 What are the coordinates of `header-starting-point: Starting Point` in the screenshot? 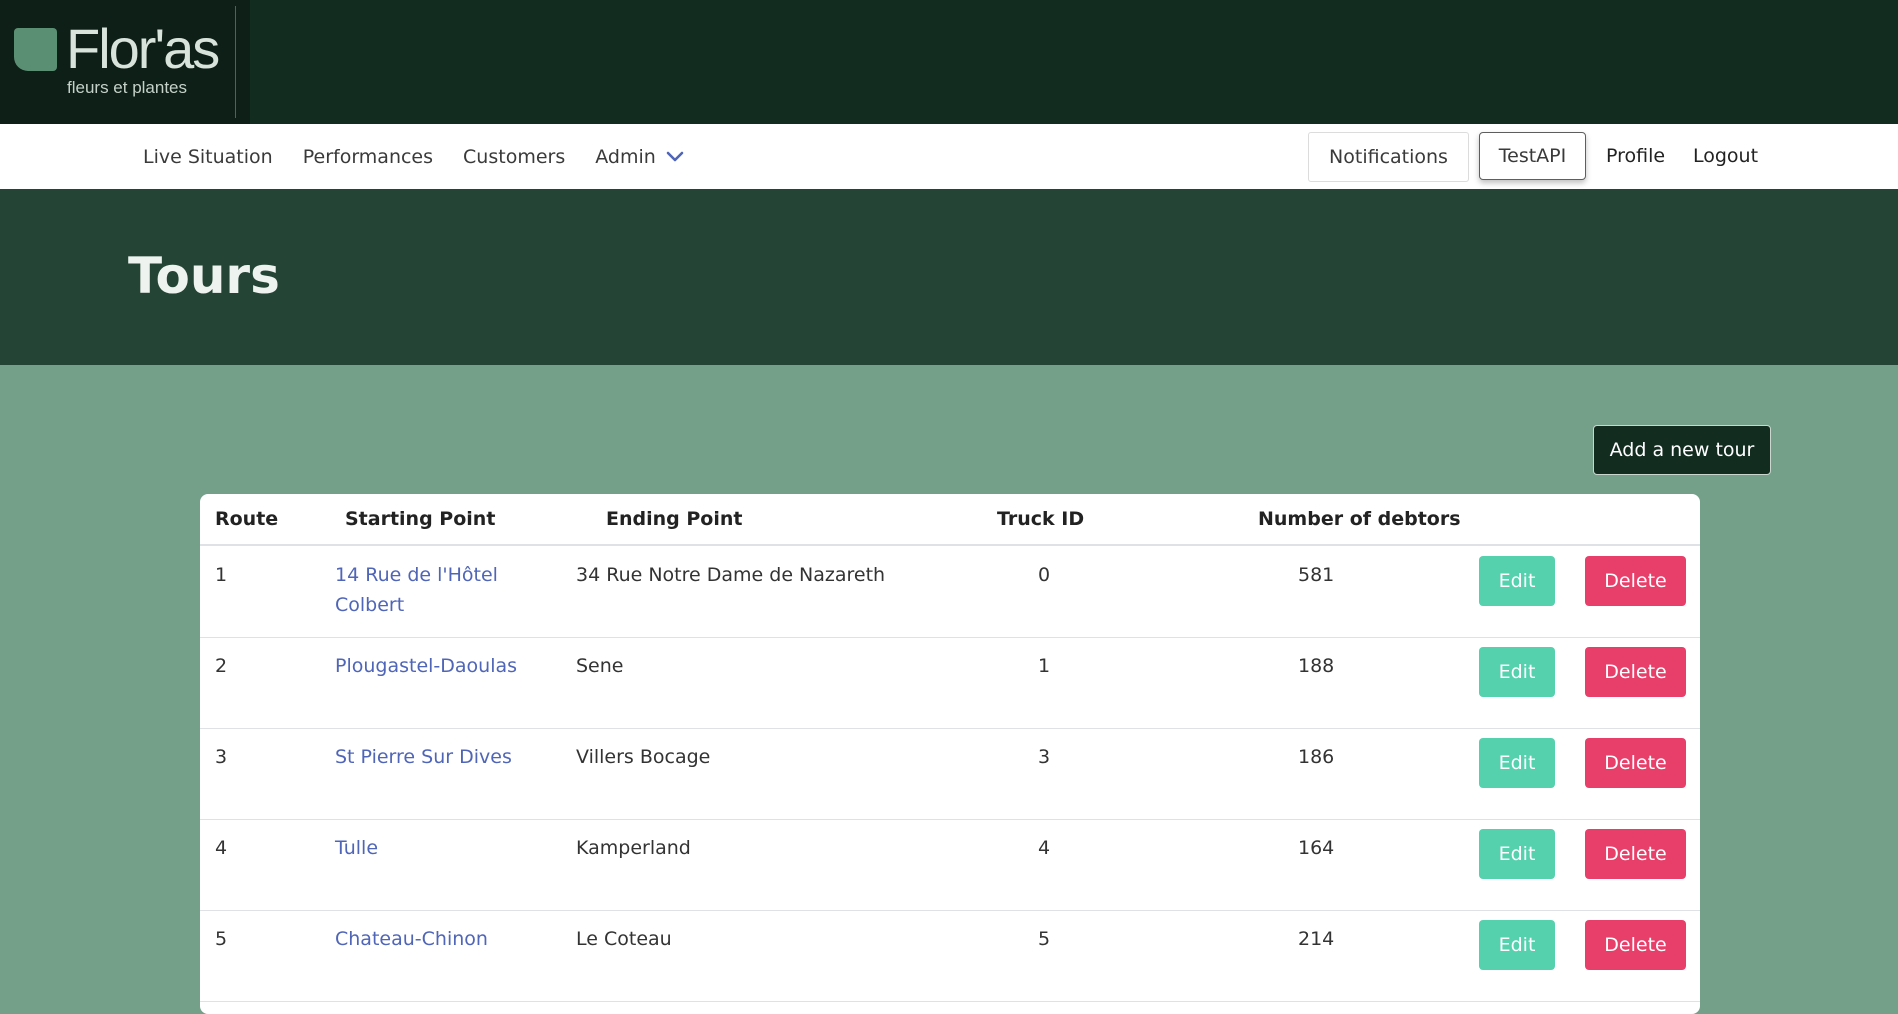 It's located at (420, 519).